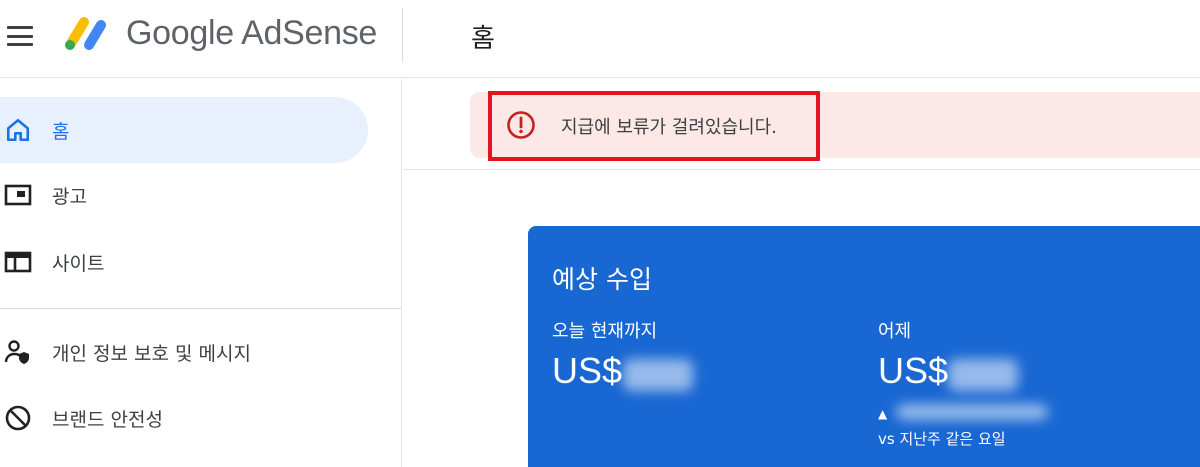 The height and width of the screenshot is (467, 1200). Describe the element at coordinates (18, 352) in the screenshot. I see `privacy-icon` at that location.